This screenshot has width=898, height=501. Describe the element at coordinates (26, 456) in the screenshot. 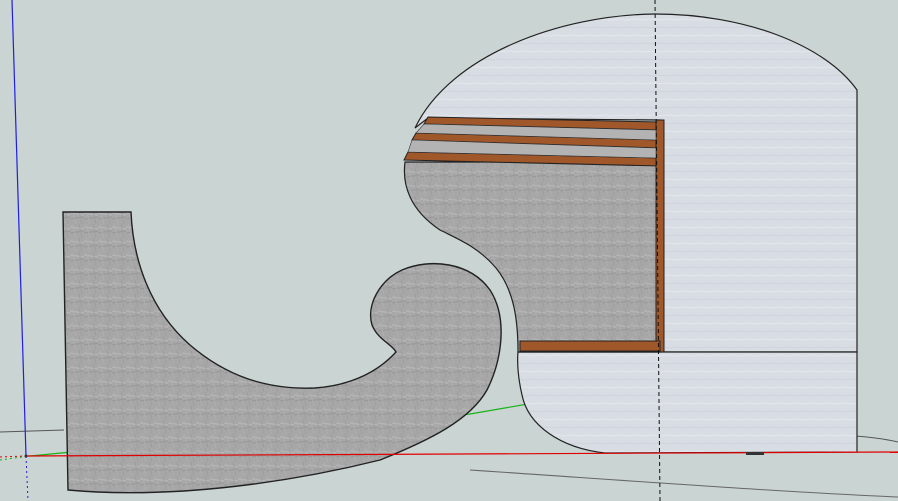

I see `axes-origin-icon` at that location.